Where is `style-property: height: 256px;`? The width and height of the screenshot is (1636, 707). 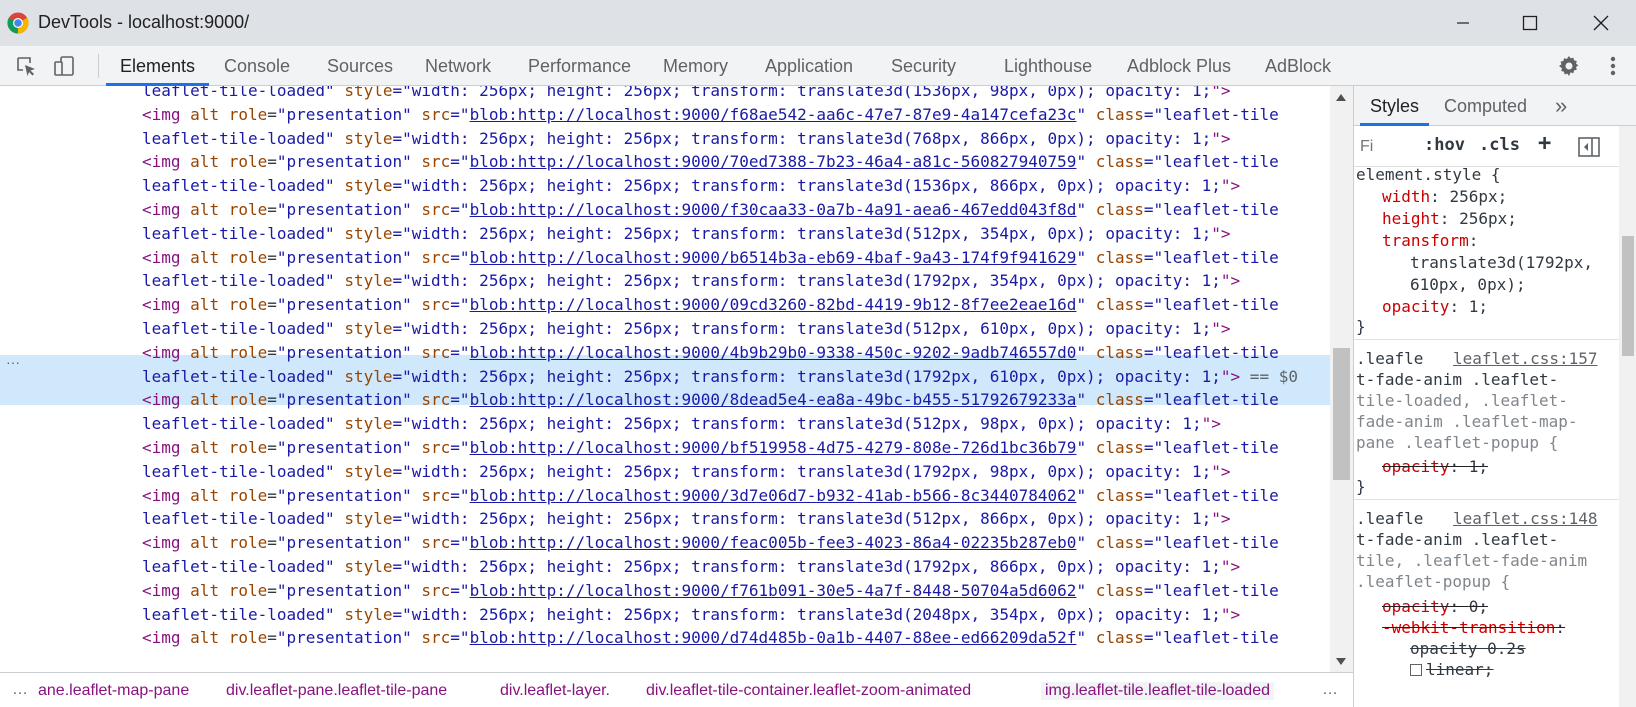
style-property: height: 256px; is located at coordinates (1449, 219).